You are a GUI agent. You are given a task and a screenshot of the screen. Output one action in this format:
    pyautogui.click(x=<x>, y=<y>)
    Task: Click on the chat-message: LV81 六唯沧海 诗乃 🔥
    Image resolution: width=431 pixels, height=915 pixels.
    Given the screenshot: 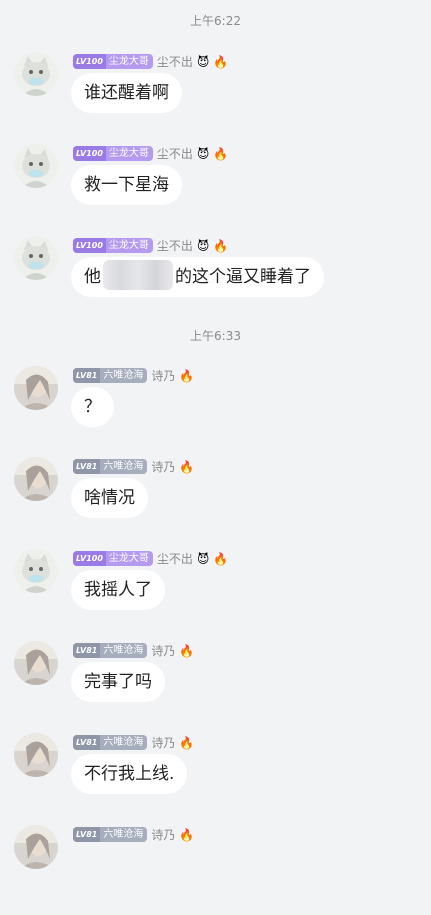 What is the action you would take?
    pyautogui.click(x=215, y=870)
    